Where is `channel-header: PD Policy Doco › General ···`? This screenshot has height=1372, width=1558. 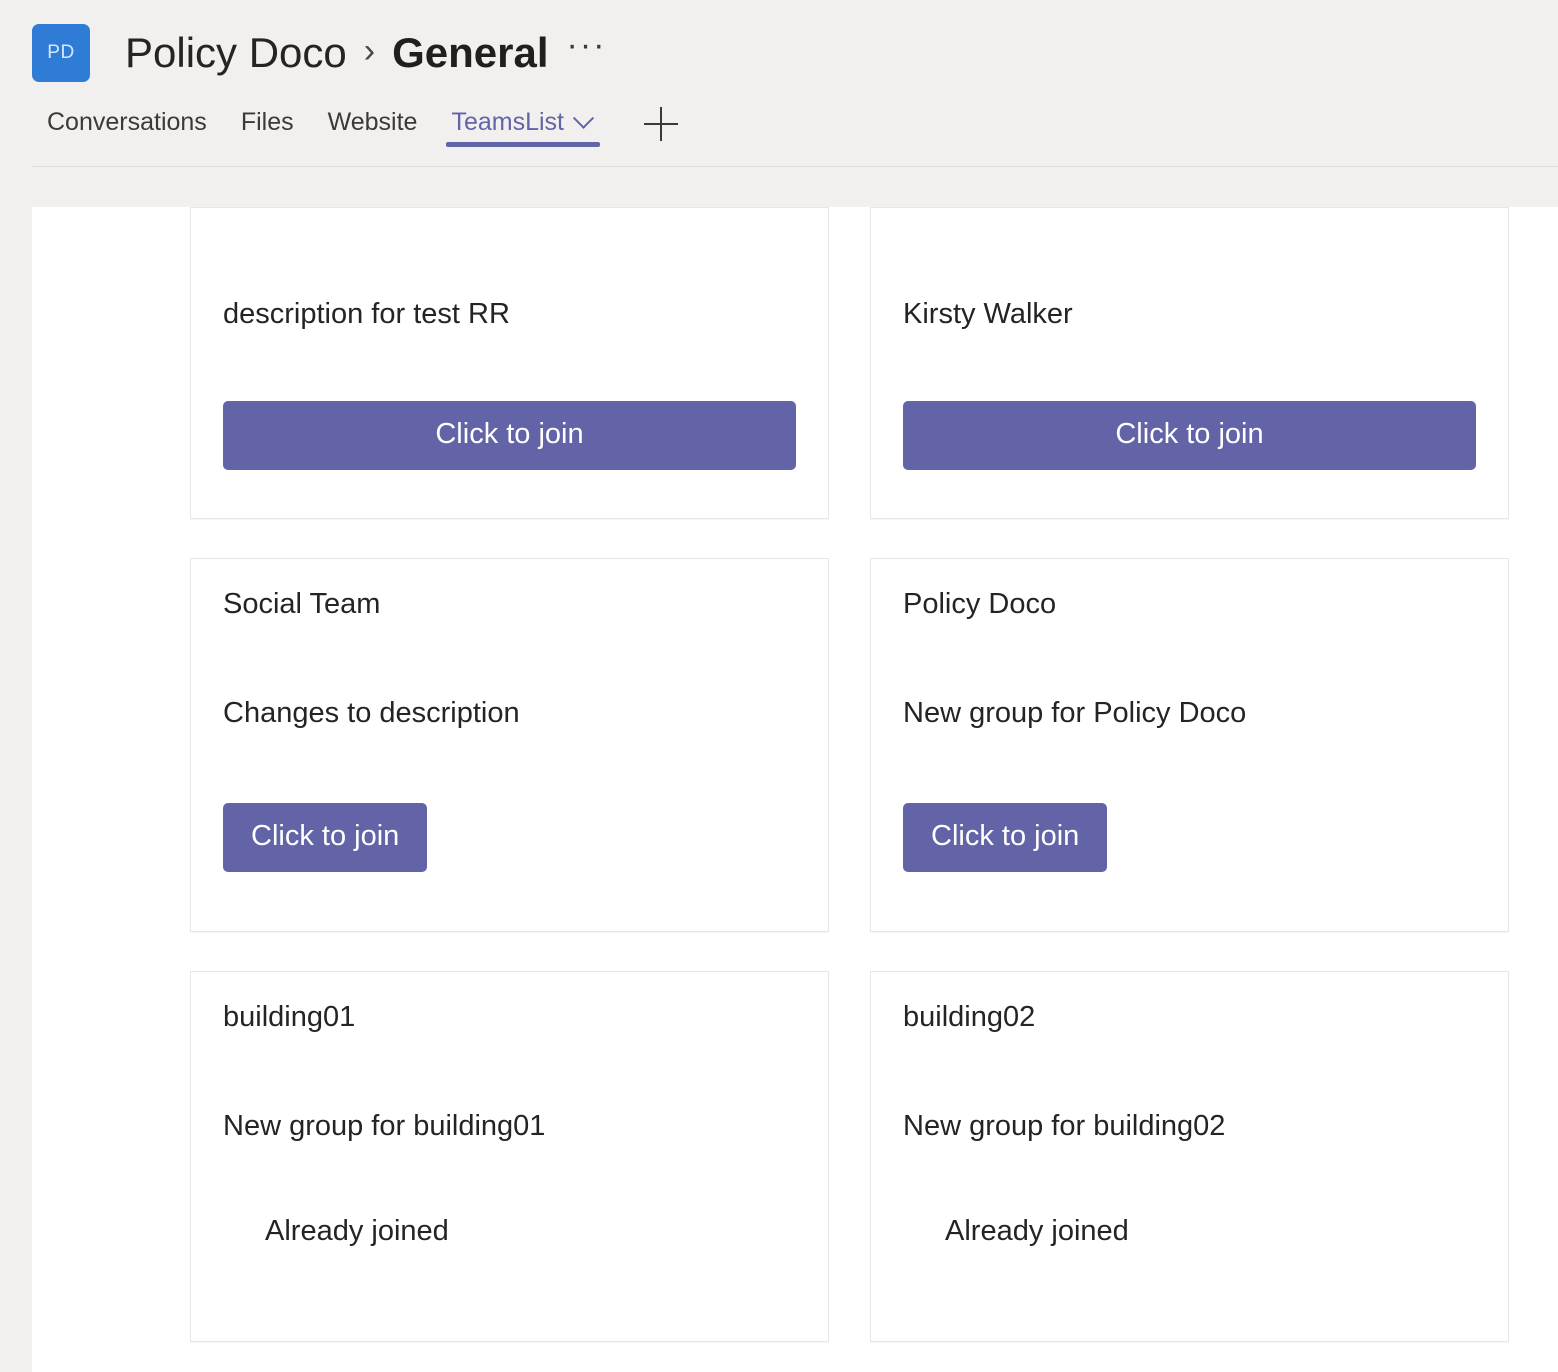 channel-header: PD Policy Doco › General ··· is located at coordinates (779, 53).